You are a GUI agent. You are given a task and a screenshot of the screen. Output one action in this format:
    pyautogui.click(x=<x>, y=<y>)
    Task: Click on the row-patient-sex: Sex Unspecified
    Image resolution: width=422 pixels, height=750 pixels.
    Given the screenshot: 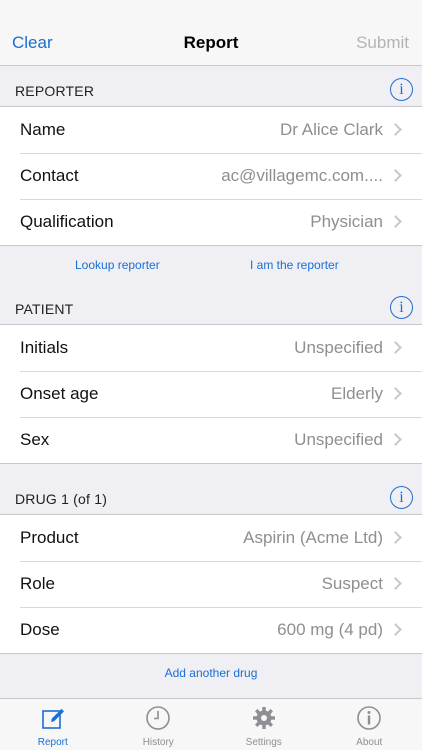 What is the action you would take?
    pyautogui.click(x=211, y=440)
    